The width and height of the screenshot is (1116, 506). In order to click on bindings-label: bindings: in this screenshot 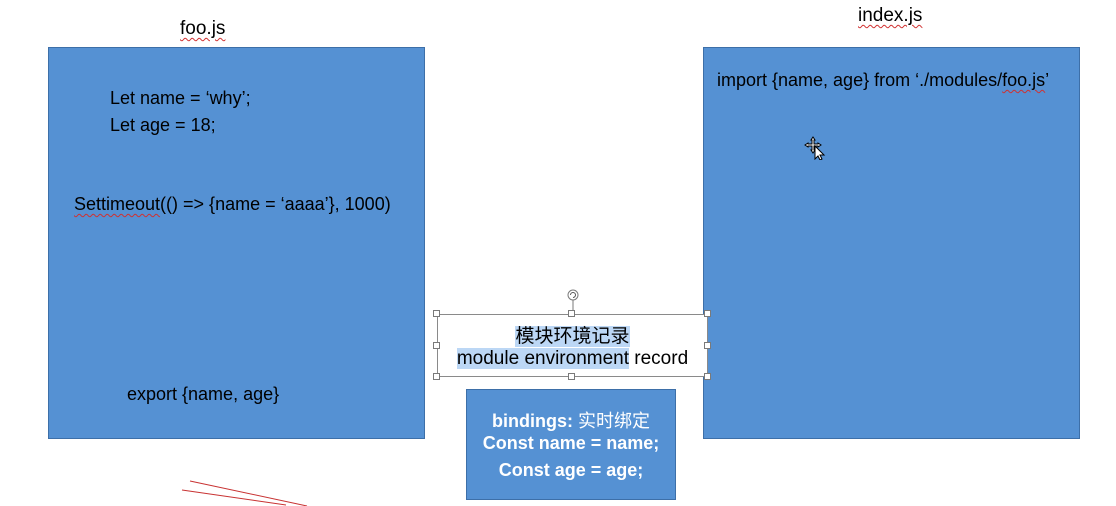, I will do `click(532, 421)`.